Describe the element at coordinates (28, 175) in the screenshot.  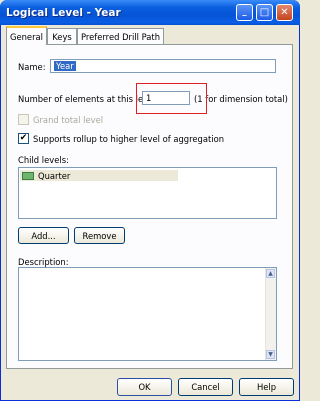
I see `level-icon` at that location.